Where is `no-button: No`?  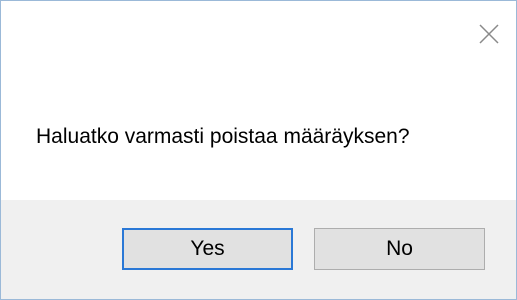 no-button: No is located at coordinates (399, 249).